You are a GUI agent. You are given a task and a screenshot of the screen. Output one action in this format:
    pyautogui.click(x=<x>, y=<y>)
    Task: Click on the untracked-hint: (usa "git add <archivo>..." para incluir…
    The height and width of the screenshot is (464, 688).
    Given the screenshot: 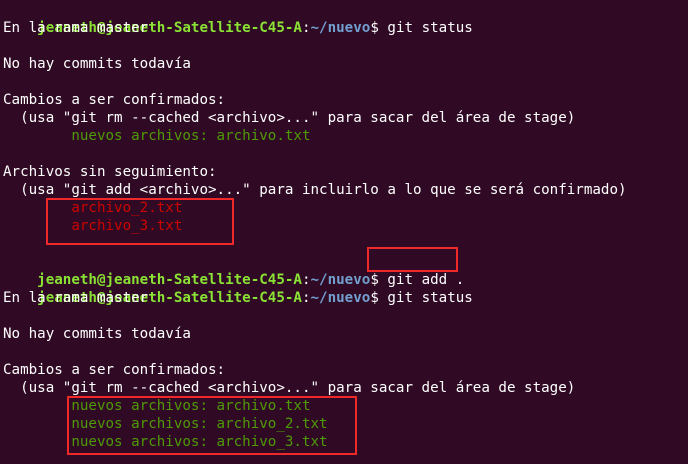 What is the action you would take?
    pyautogui.click(x=315, y=190)
    